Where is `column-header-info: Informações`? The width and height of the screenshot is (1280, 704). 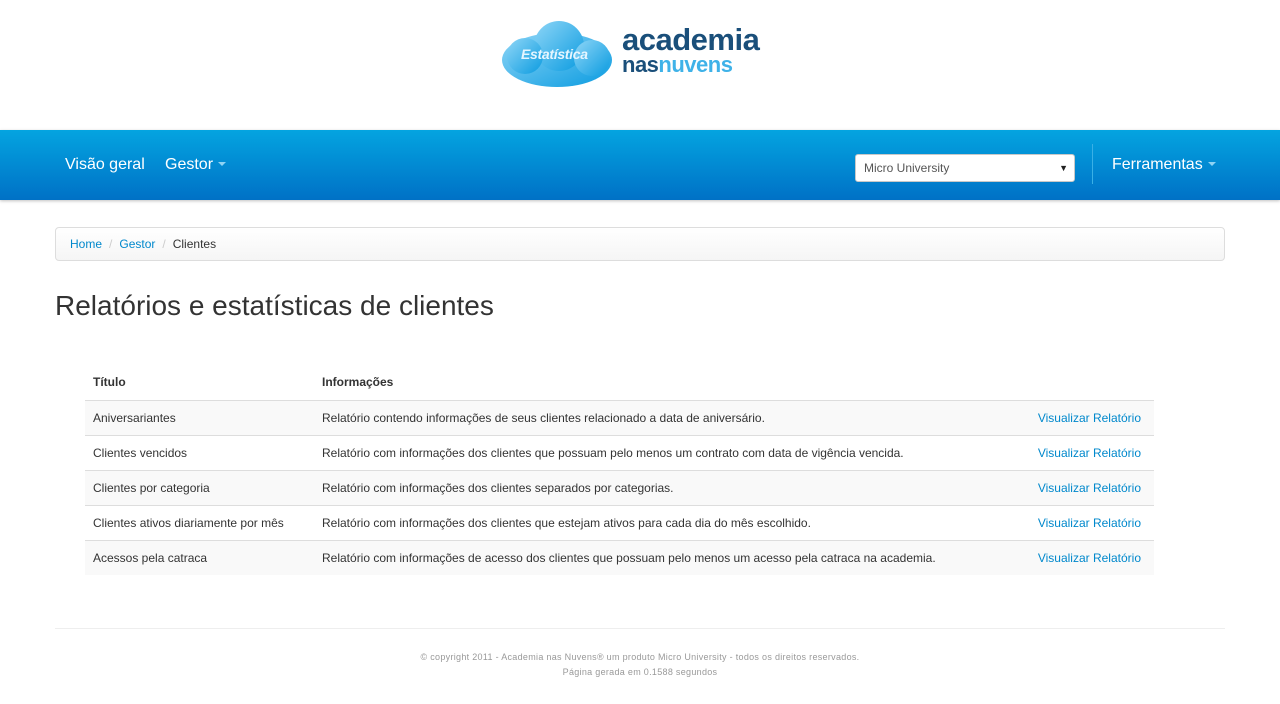 column-header-info: Informações is located at coordinates (358, 382).